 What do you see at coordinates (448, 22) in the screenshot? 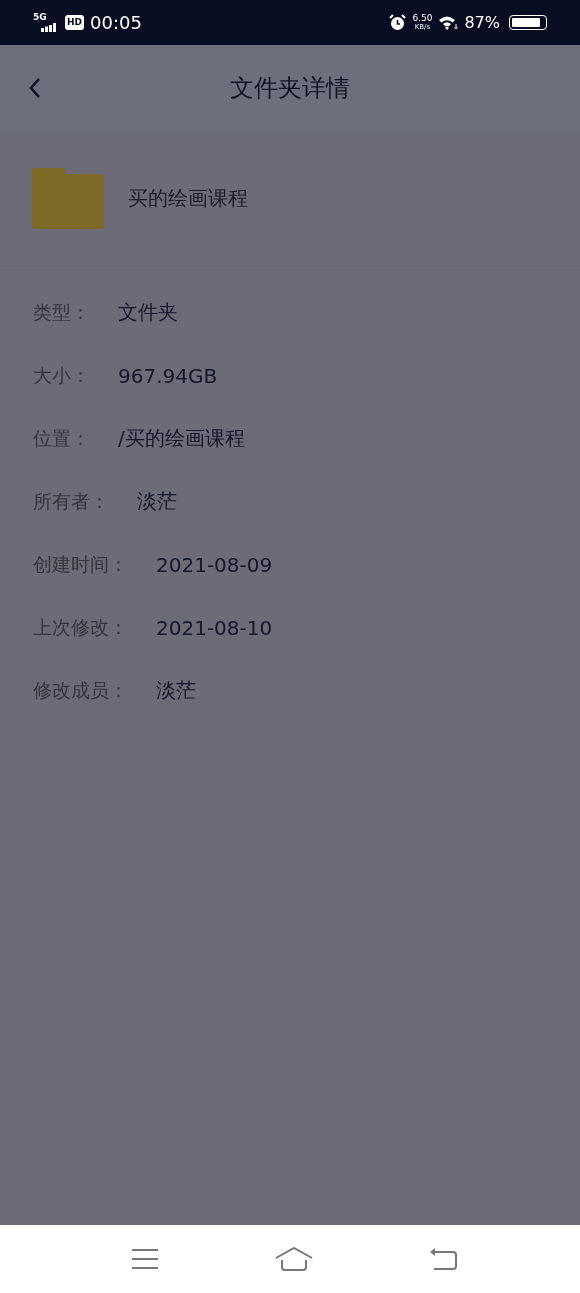
I see `wifi-icon` at bounding box center [448, 22].